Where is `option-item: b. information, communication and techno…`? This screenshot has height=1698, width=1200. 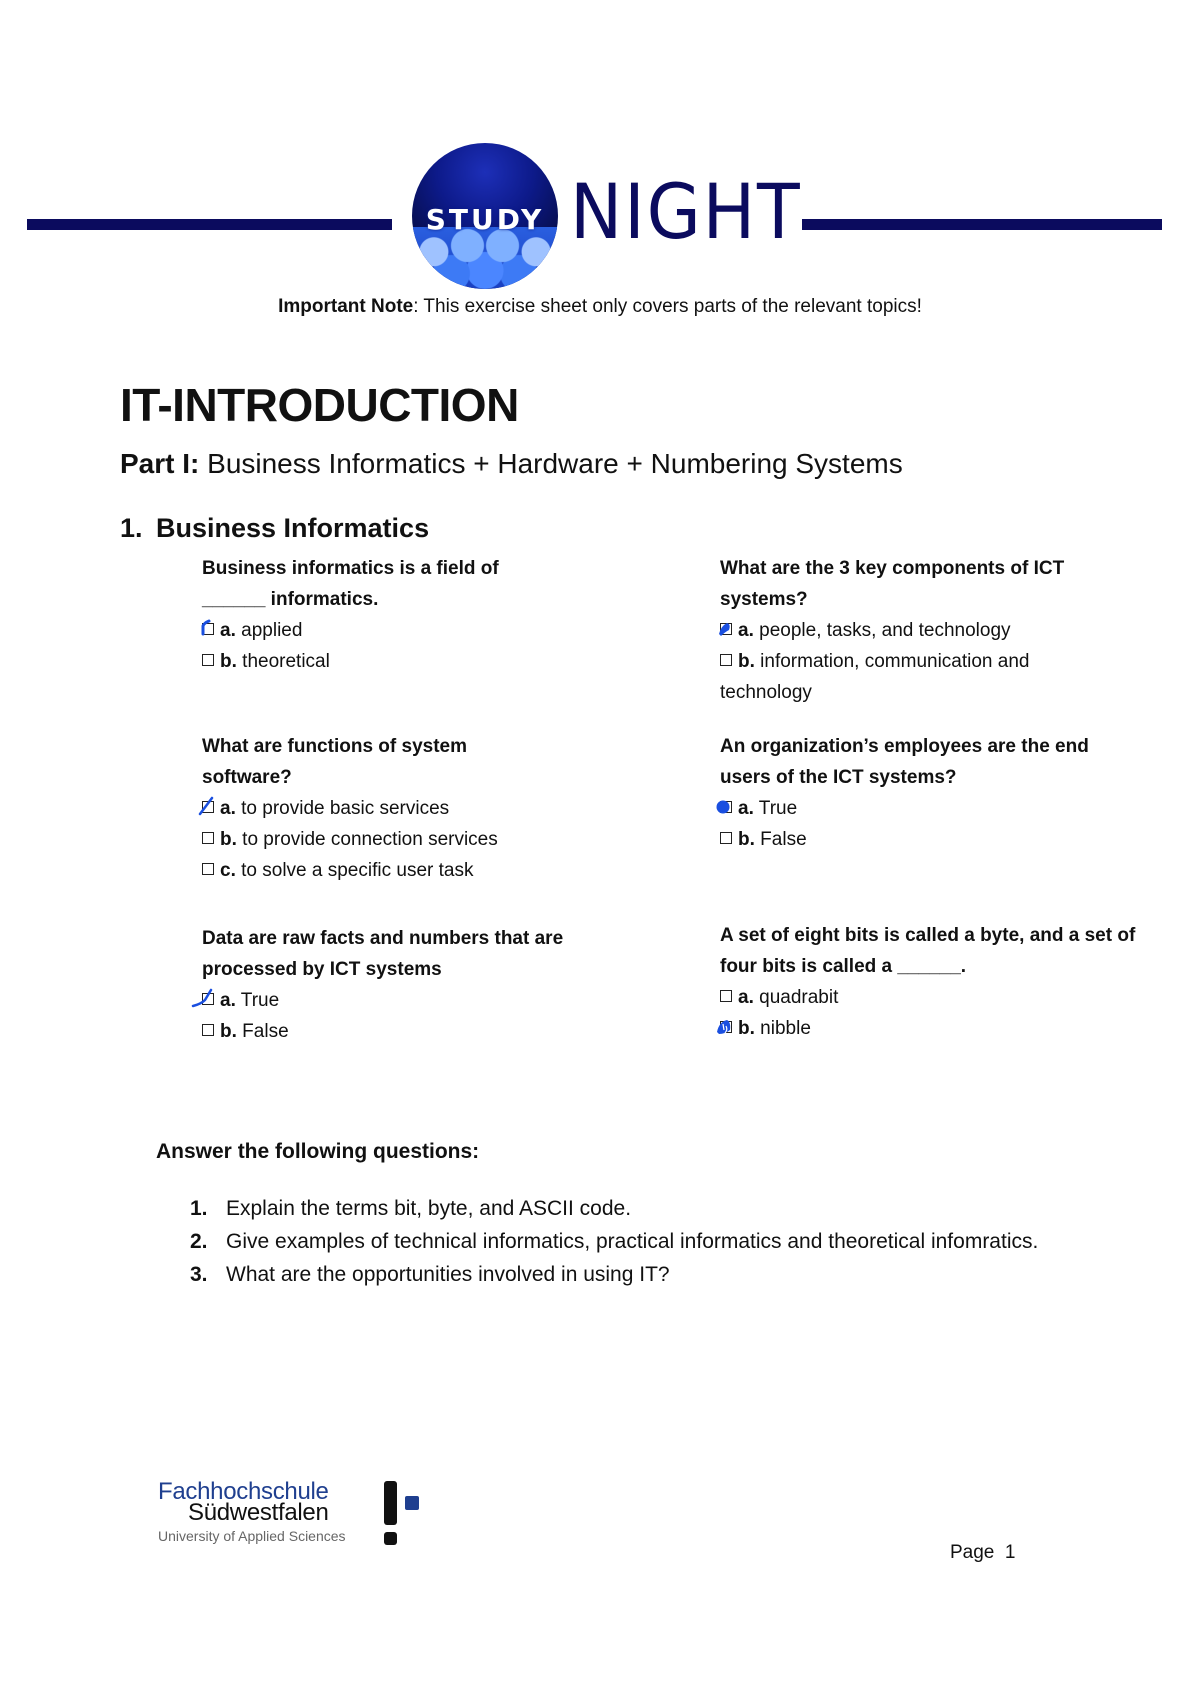
option-item: b. information, communication and techno… is located at coordinates (900, 677).